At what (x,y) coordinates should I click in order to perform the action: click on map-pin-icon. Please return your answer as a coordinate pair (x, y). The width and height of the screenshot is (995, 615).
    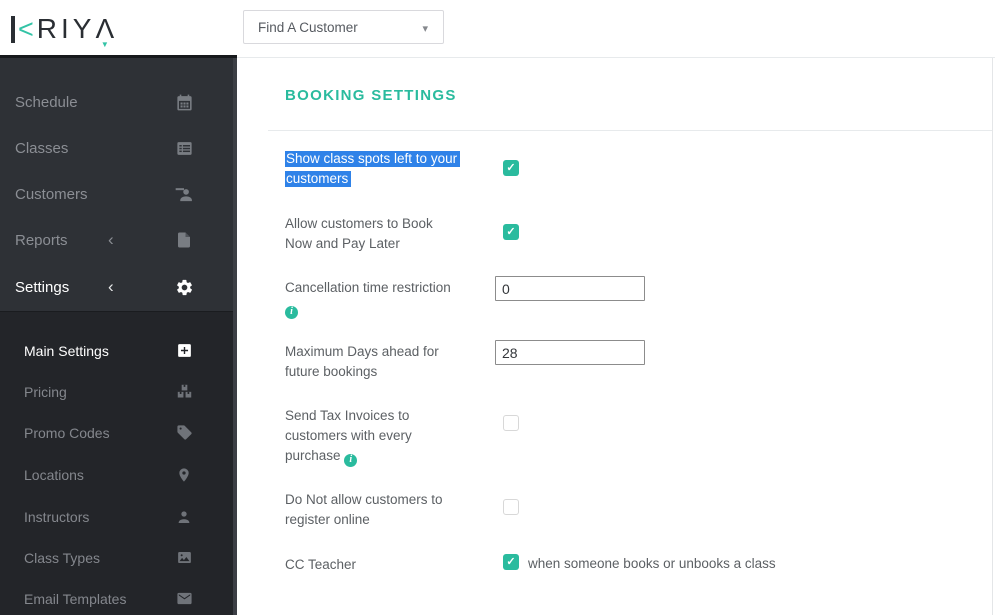
    Looking at the image, I should click on (184, 475).